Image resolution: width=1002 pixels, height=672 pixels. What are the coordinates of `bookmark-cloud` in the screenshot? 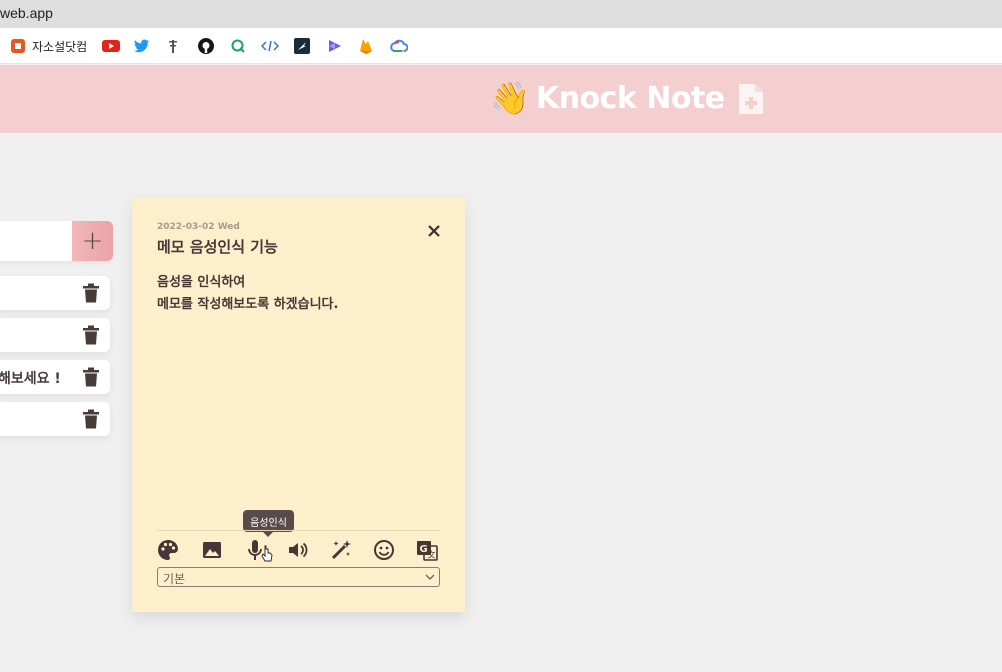 It's located at (399, 46).